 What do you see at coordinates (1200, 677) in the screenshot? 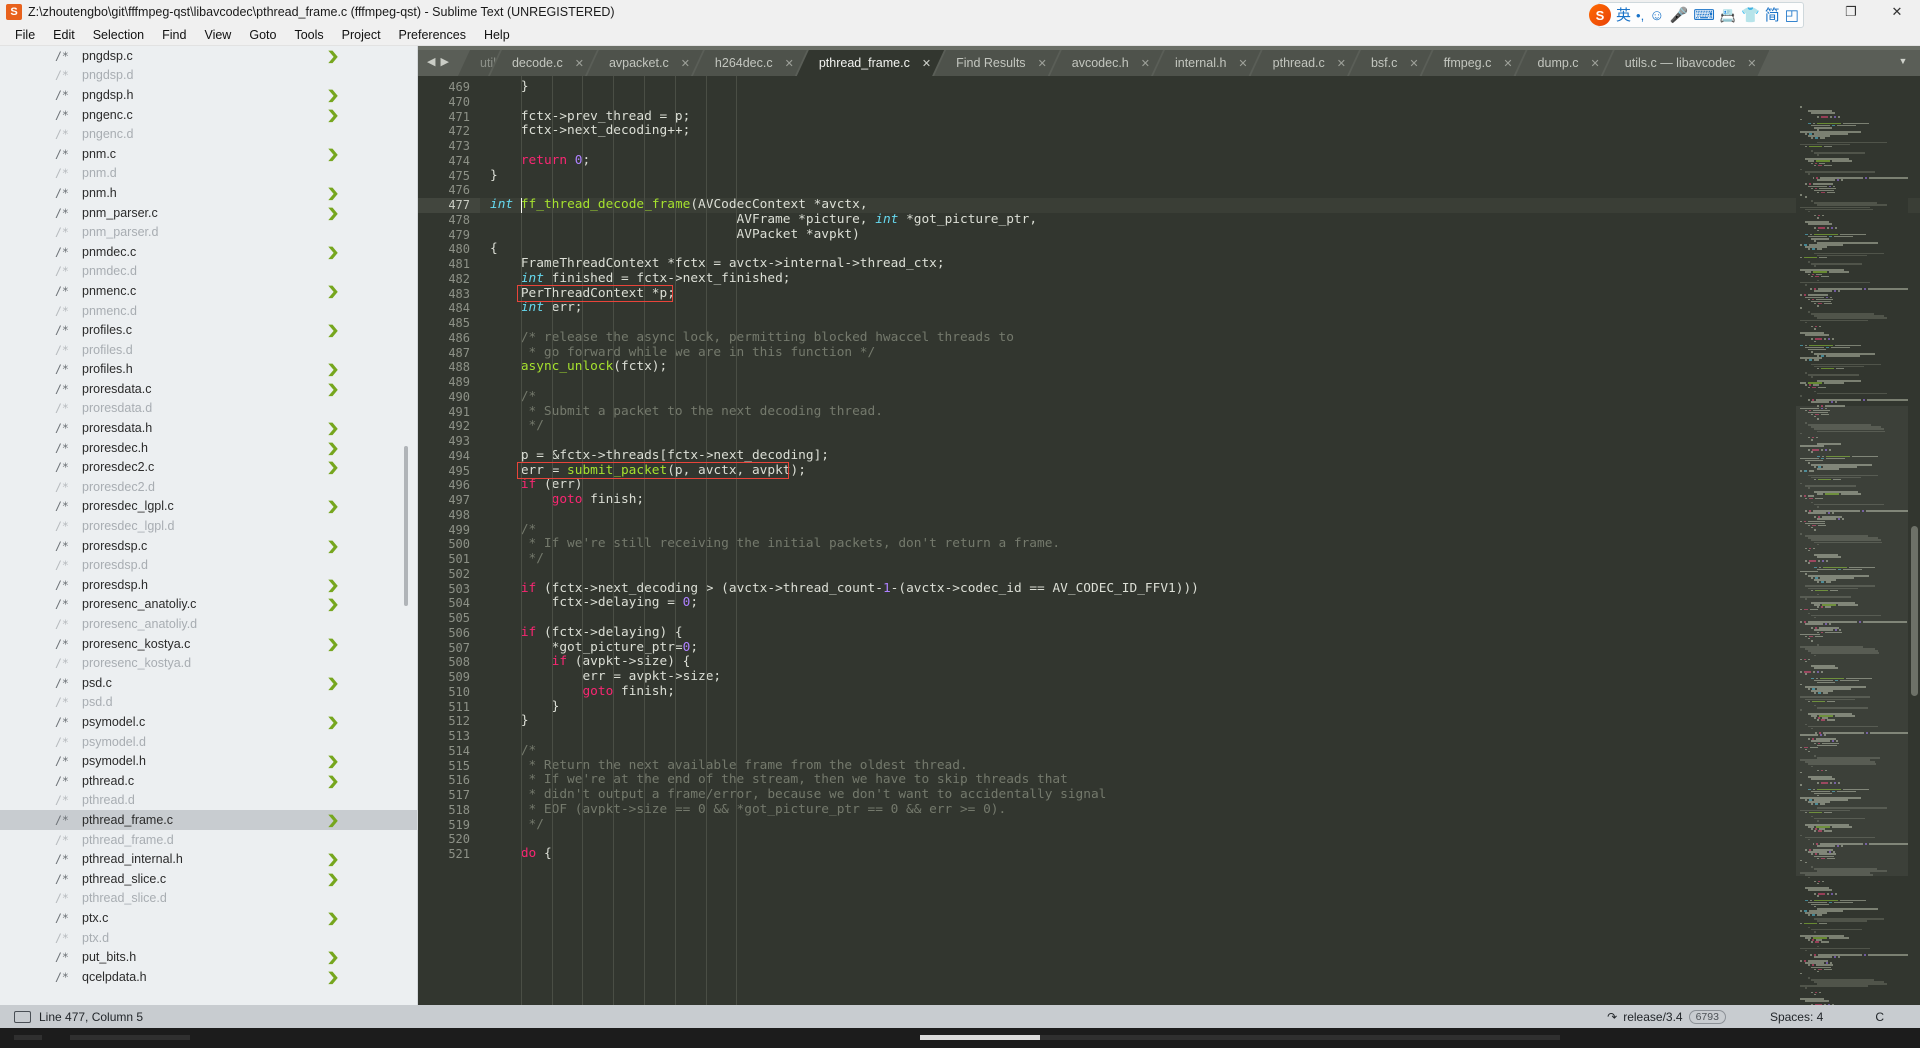
I see `code-line: err = avpkt->size;` at bounding box center [1200, 677].